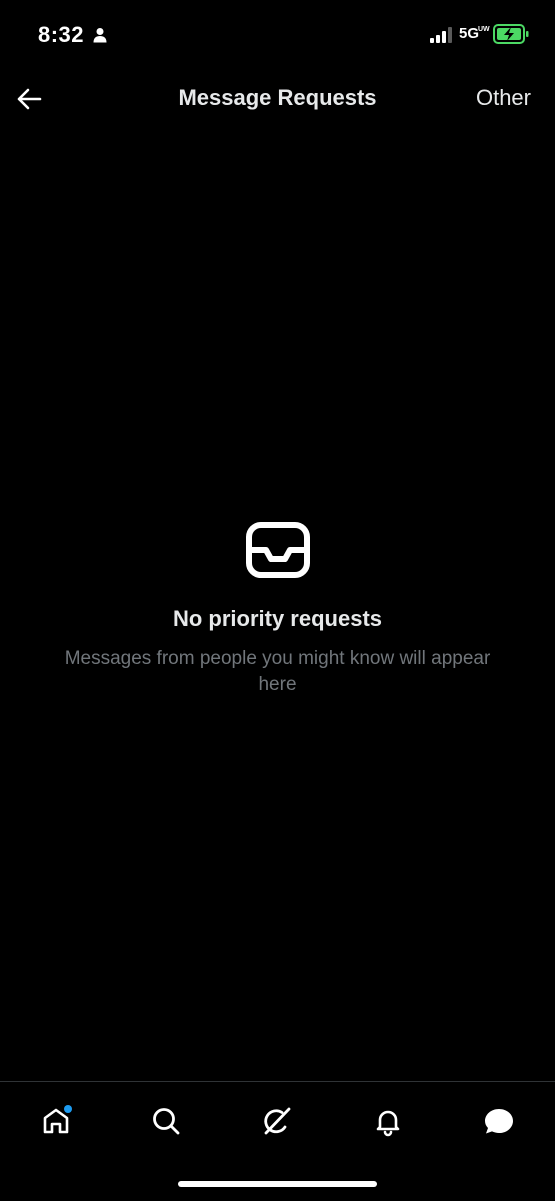  What do you see at coordinates (469, 33) in the screenshot?
I see `network-label: 5G` at bounding box center [469, 33].